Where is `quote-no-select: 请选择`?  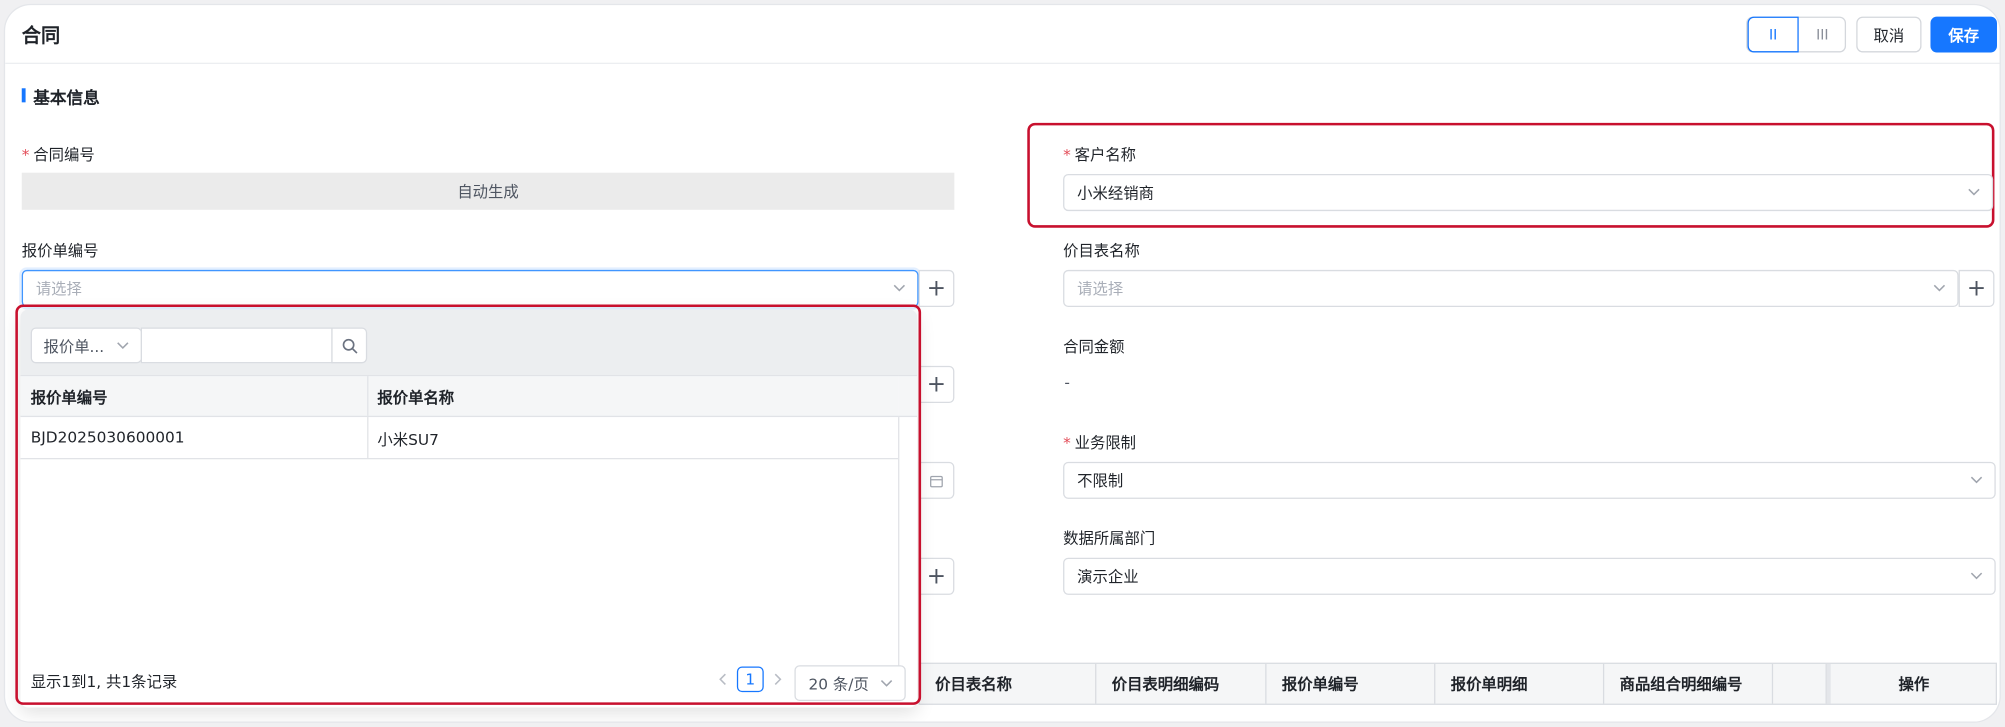
quote-no-select: 请选择 is located at coordinates (470, 288).